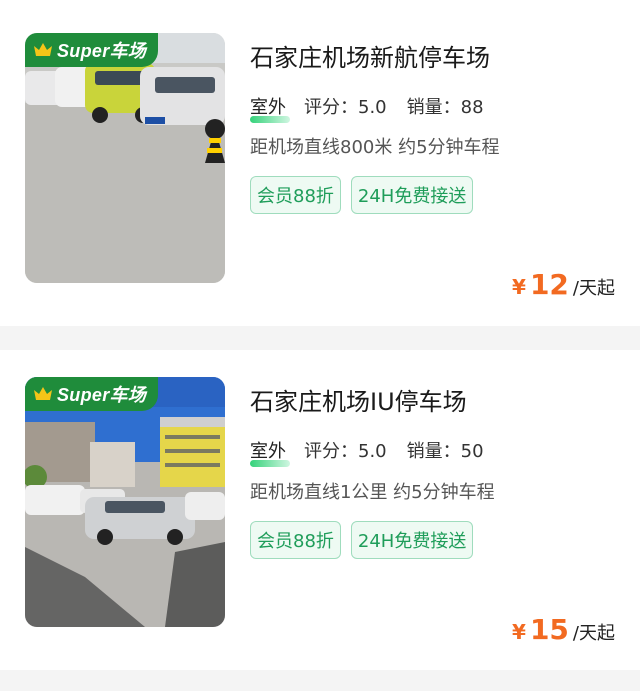 The height and width of the screenshot is (691, 640). I want to click on parking-lot-title: 石家庄机场IU停车场, so click(358, 399).